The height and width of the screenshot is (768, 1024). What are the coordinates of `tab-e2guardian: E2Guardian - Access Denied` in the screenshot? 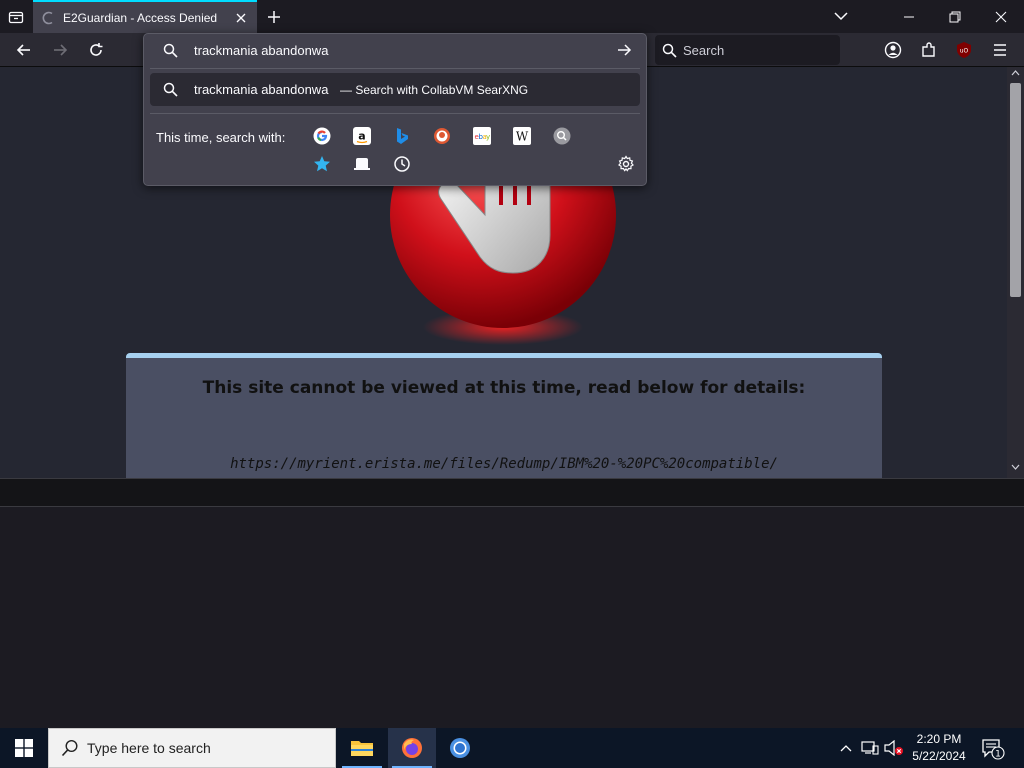 It's located at (145, 16).